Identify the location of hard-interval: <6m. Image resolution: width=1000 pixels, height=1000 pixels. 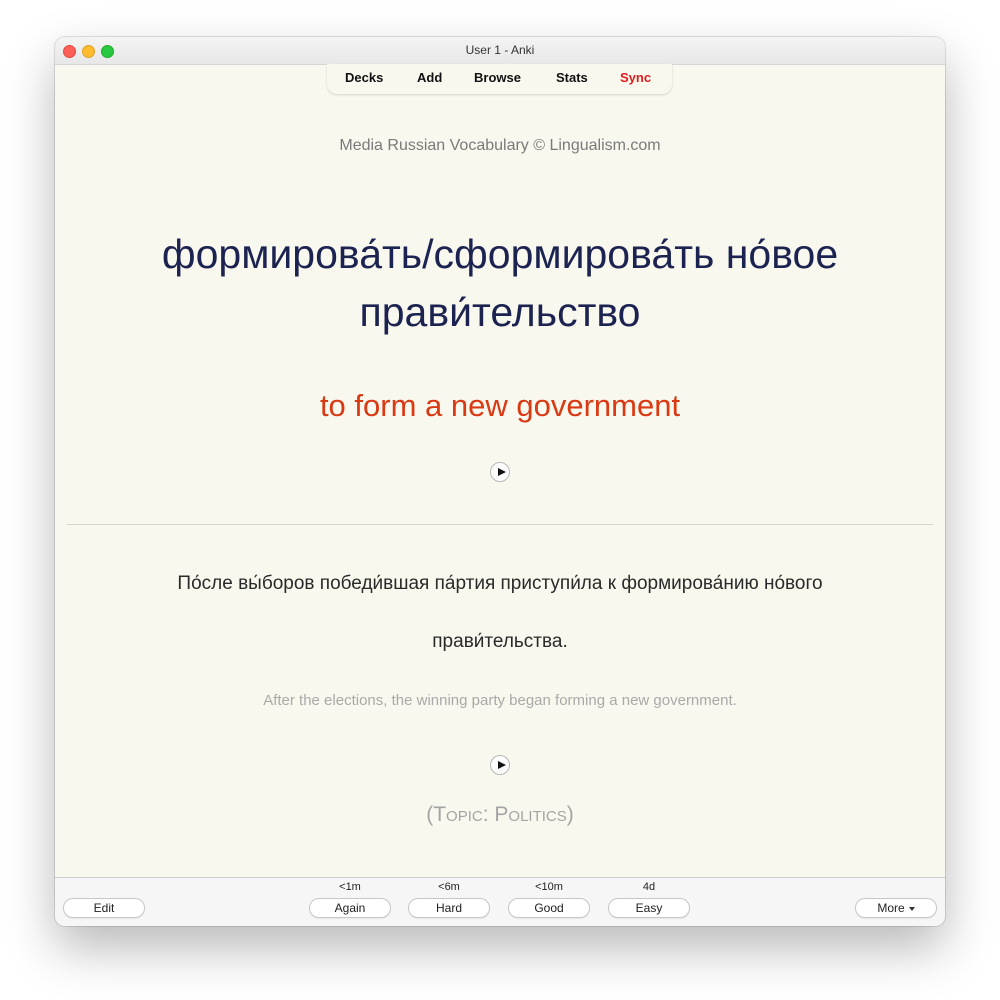
(449, 887).